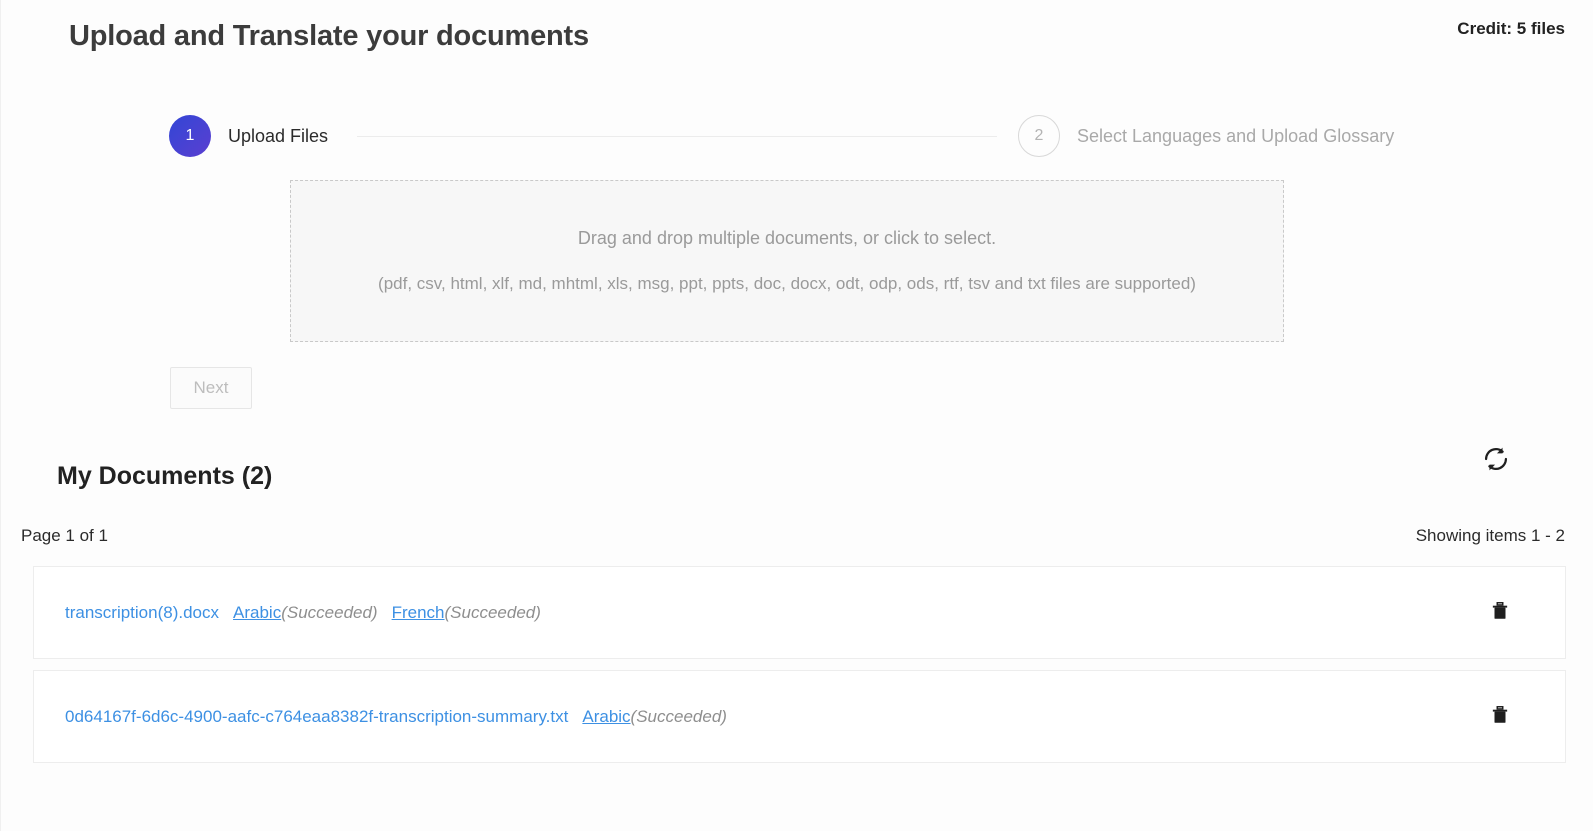 This screenshot has height=831, width=1593. I want to click on showing-items-indicator: Showing items 1 - 2, so click(1490, 535).